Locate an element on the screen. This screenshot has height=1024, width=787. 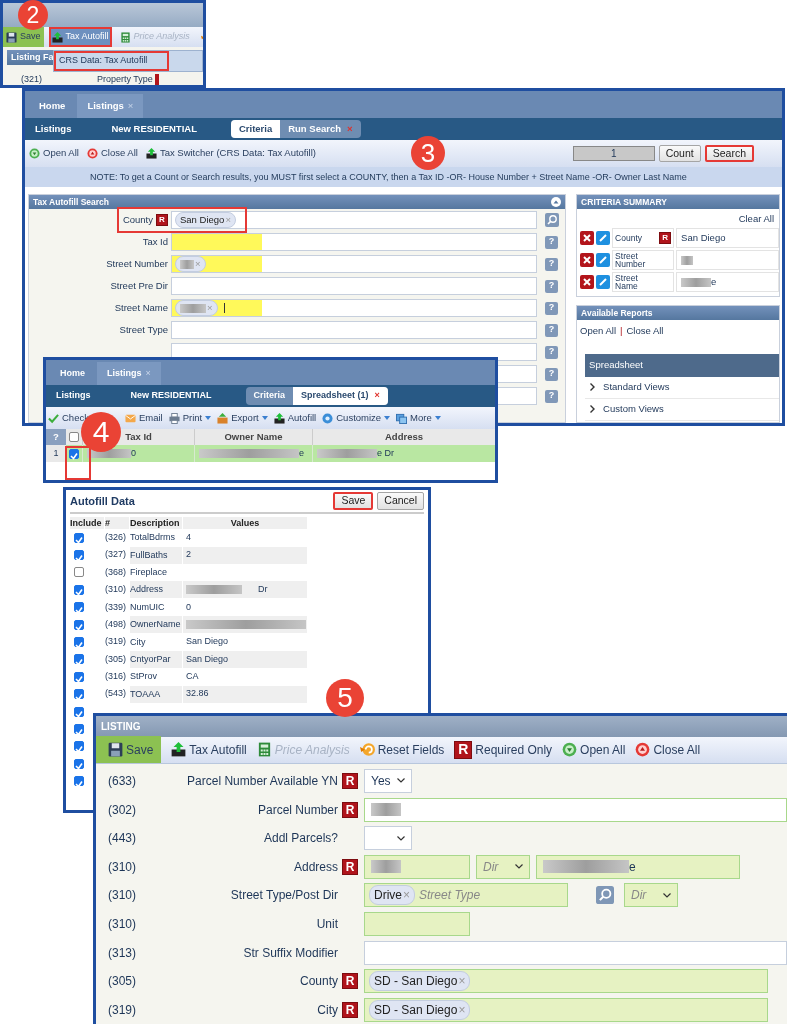
select-field: Yes is located at coordinates (388, 780).